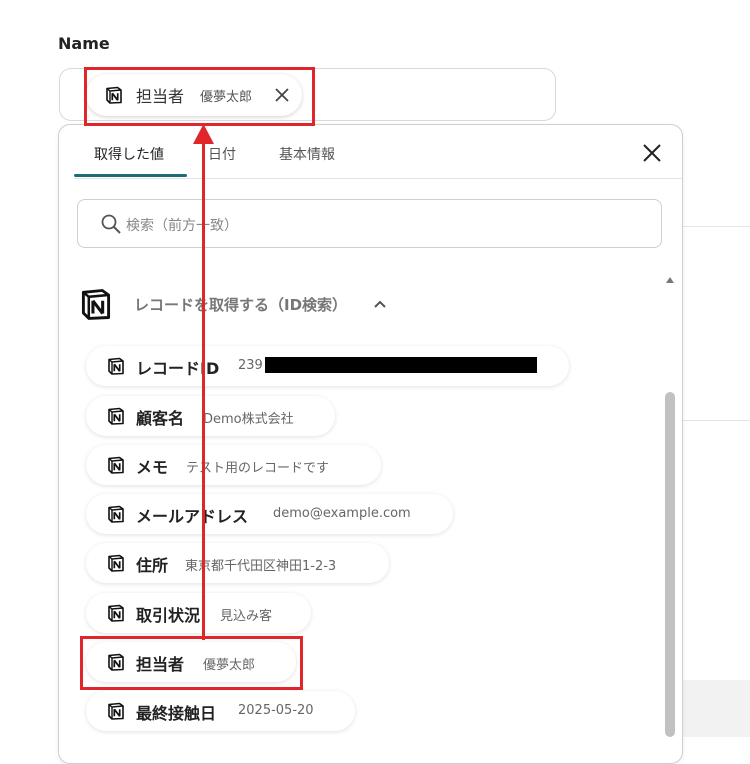 The width and height of the screenshot is (750, 764). I want to click on tab-basic-info: 基本情報, so click(307, 154).